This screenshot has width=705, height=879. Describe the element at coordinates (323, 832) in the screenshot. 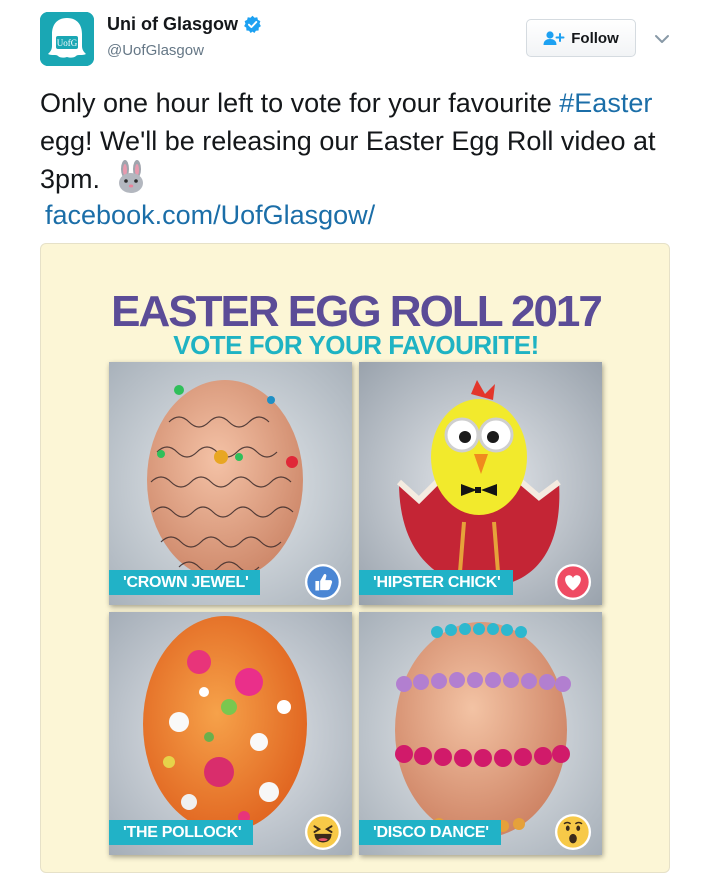

I see `haha-icon` at that location.